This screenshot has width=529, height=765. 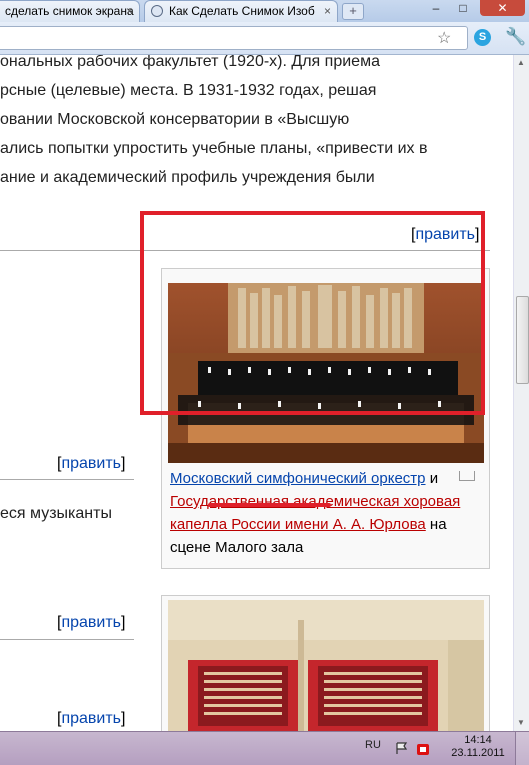 I want to click on clock-time: 14:14, so click(x=478, y=740).